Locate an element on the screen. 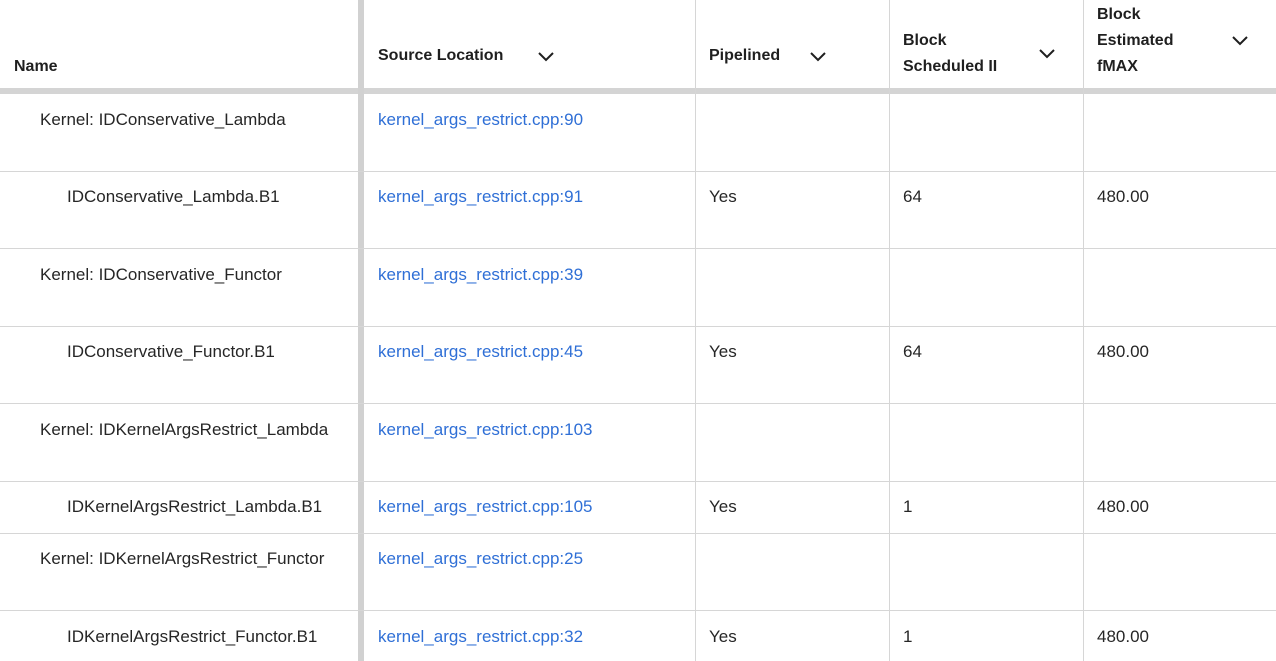 This screenshot has width=1276, height=661. source-link: kernel_args_restrict.cpp:32 is located at coordinates (480, 637).